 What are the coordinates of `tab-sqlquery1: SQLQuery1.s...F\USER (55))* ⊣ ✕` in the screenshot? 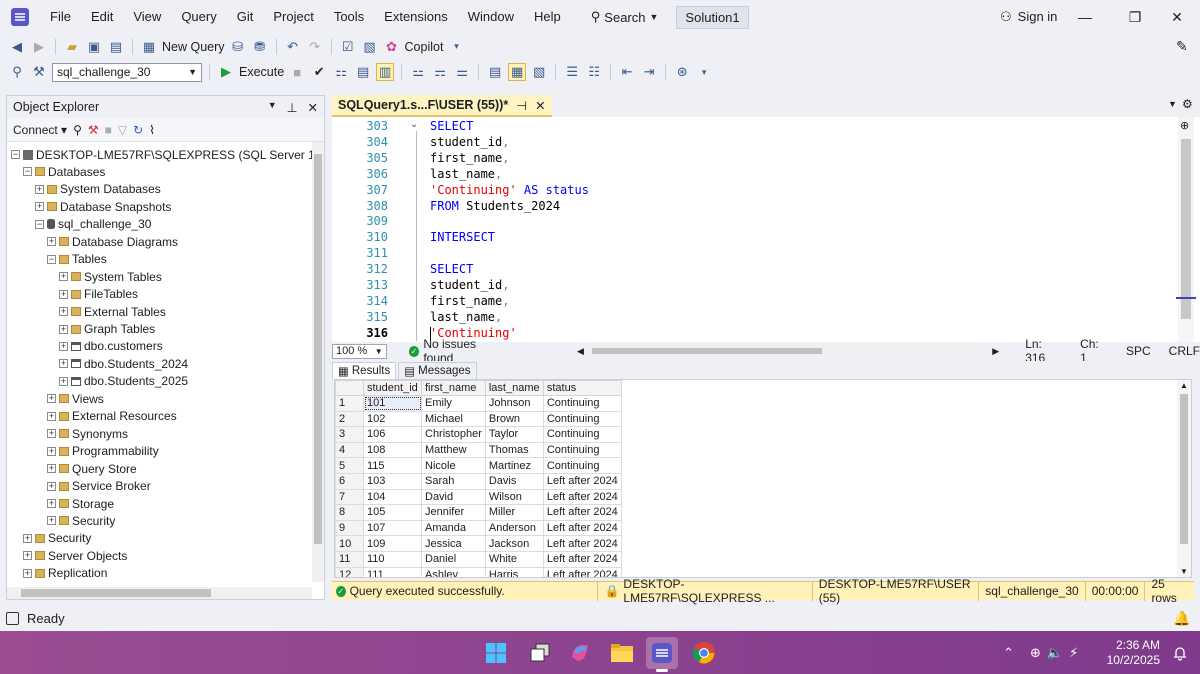 It's located at (442, 106).